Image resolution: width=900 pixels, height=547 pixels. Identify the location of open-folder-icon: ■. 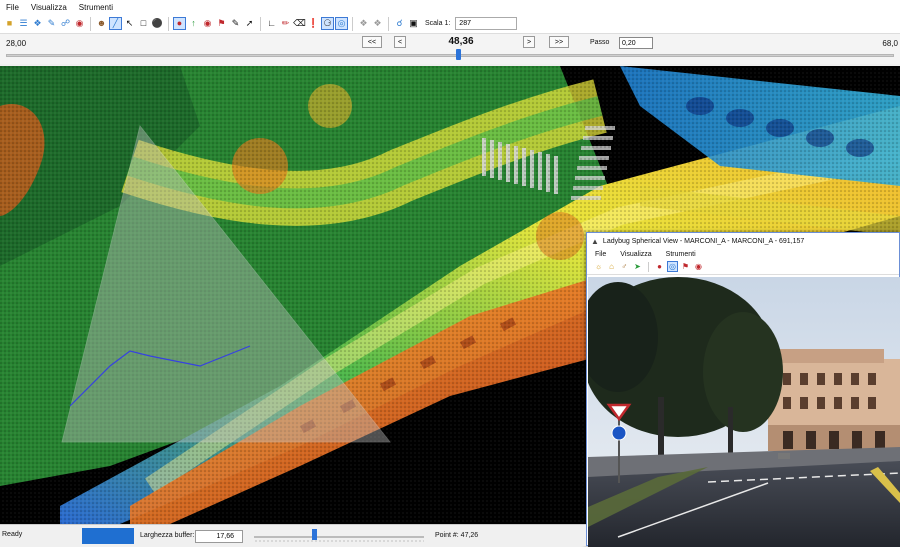
(9, 23).